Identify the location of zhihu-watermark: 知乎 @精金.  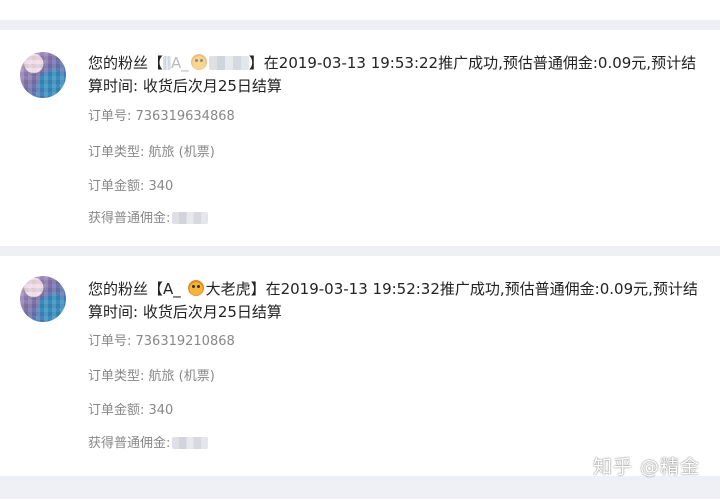
(646, 467).